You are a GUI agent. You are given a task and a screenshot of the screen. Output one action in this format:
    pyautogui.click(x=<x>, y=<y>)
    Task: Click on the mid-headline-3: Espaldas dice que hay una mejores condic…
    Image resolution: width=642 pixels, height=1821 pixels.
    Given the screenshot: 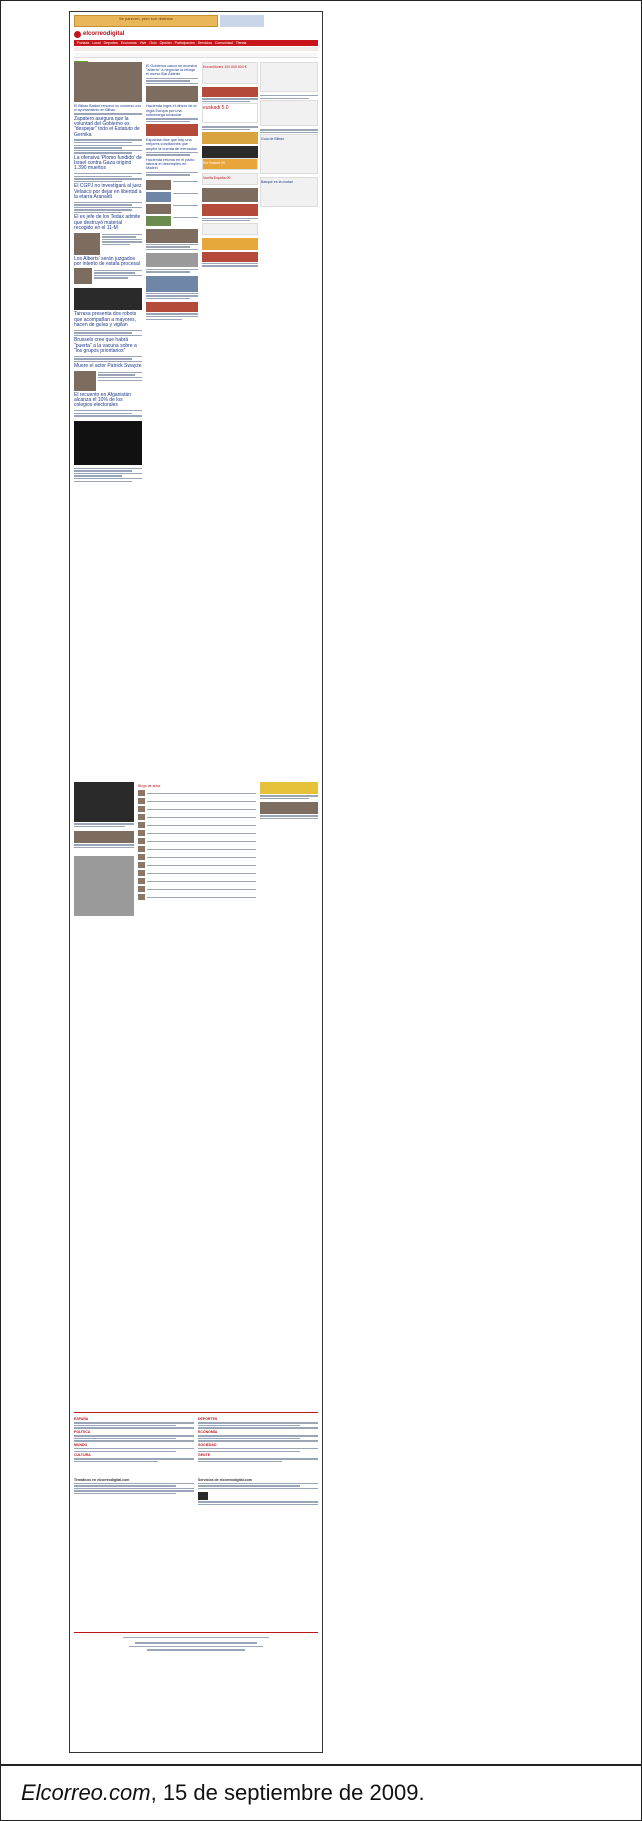 What is the action you would take?
    pyautogui.click(x=172, y=144)
    